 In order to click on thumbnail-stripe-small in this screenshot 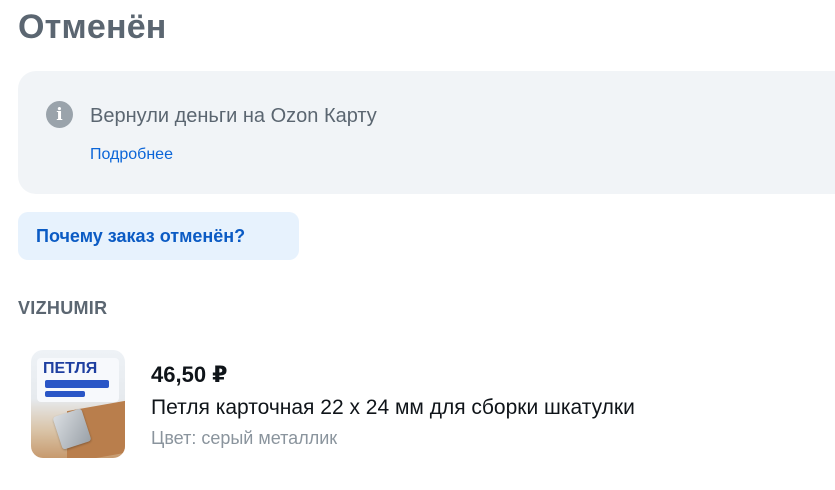, I will do `click(65, 394)`.